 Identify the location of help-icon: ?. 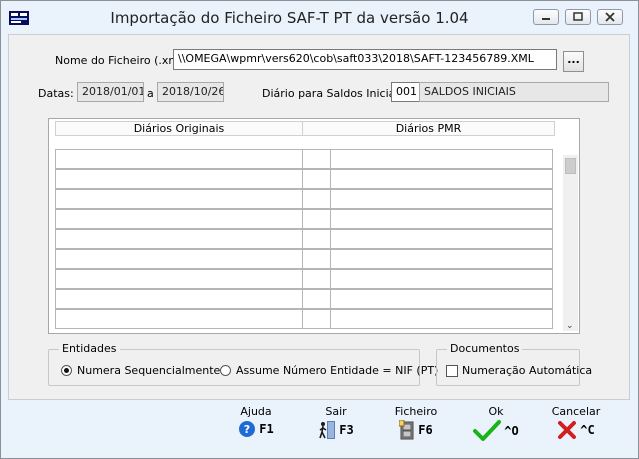
(247, 429).